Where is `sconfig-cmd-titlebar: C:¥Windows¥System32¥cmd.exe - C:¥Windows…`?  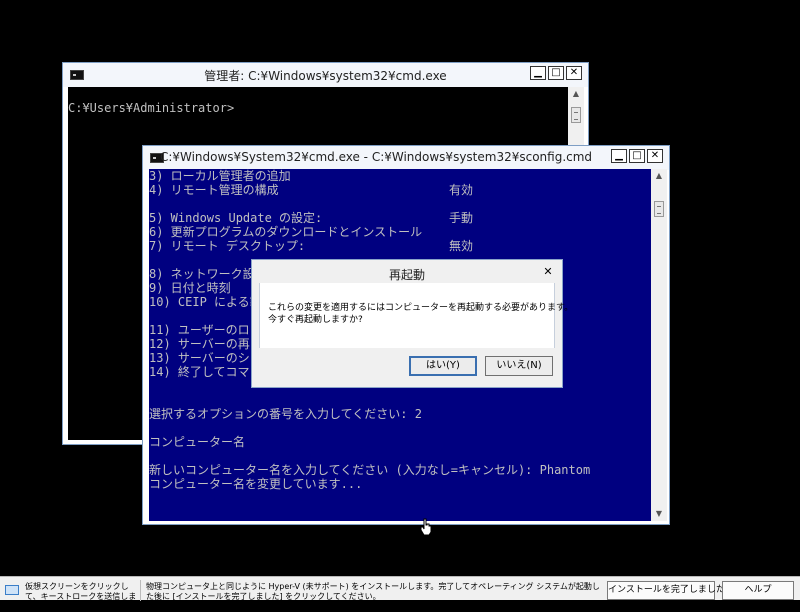
sconfig-cmd-titlebar: C:¥Windows¥System32¥cmd.exe - C:¥Windows… is located at coordinates (406, 158).